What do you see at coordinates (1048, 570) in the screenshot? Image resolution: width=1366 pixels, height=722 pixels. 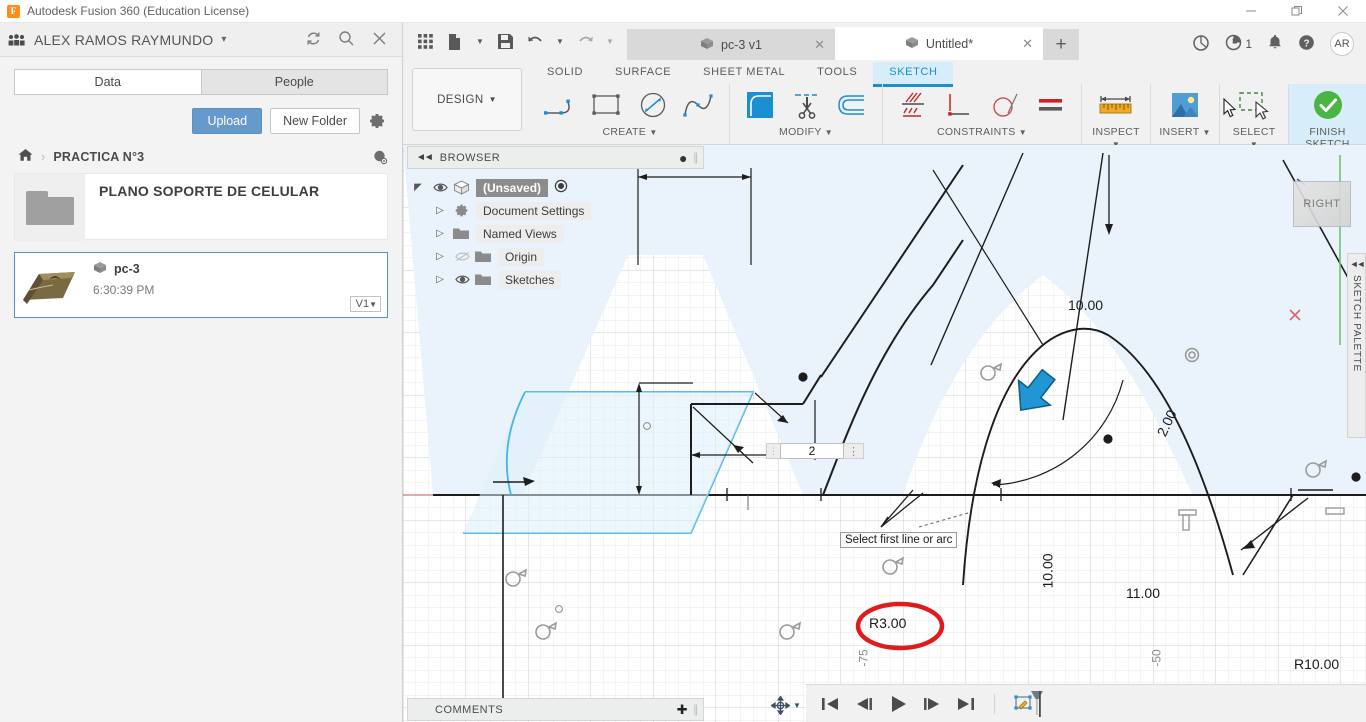 I see `dim-10-vertical: 10.00` at bounding box center [1048, 570].